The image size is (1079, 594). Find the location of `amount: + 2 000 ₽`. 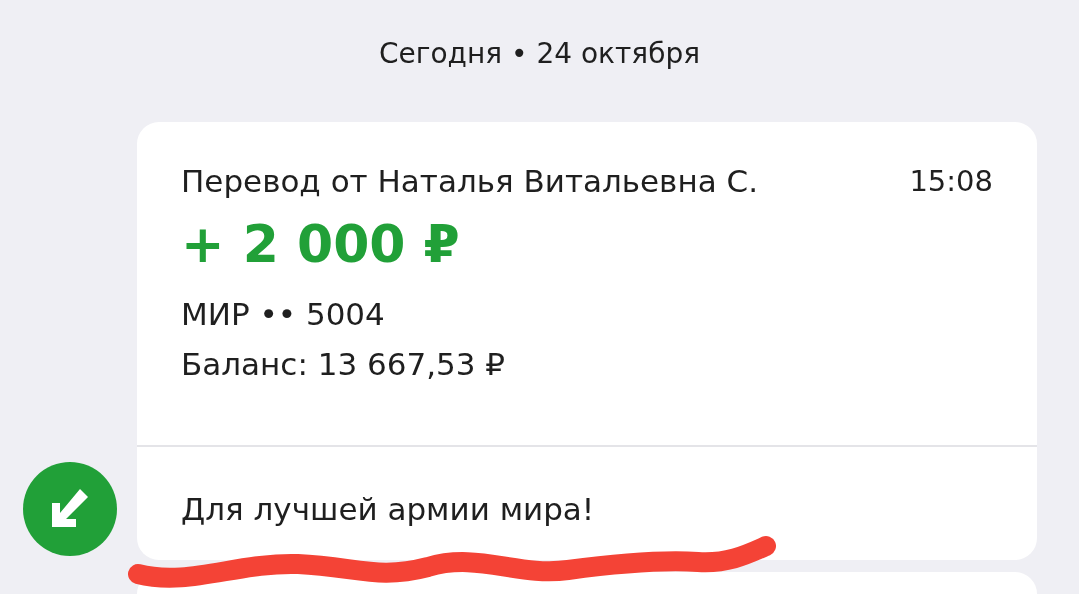

amount: + 2 000 ₽ is located at coordinates (321, 244).